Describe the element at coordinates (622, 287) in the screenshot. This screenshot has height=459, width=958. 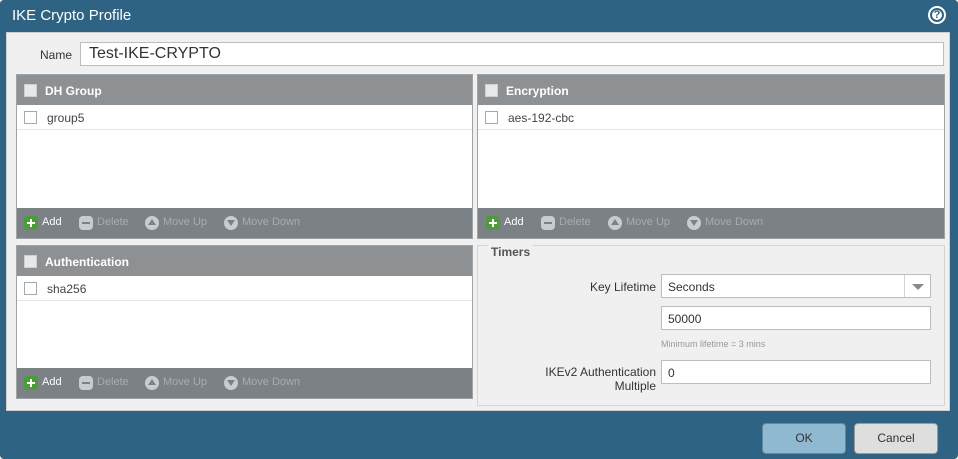
I see `key-lifetime-label: Key Lifetime` at that location.